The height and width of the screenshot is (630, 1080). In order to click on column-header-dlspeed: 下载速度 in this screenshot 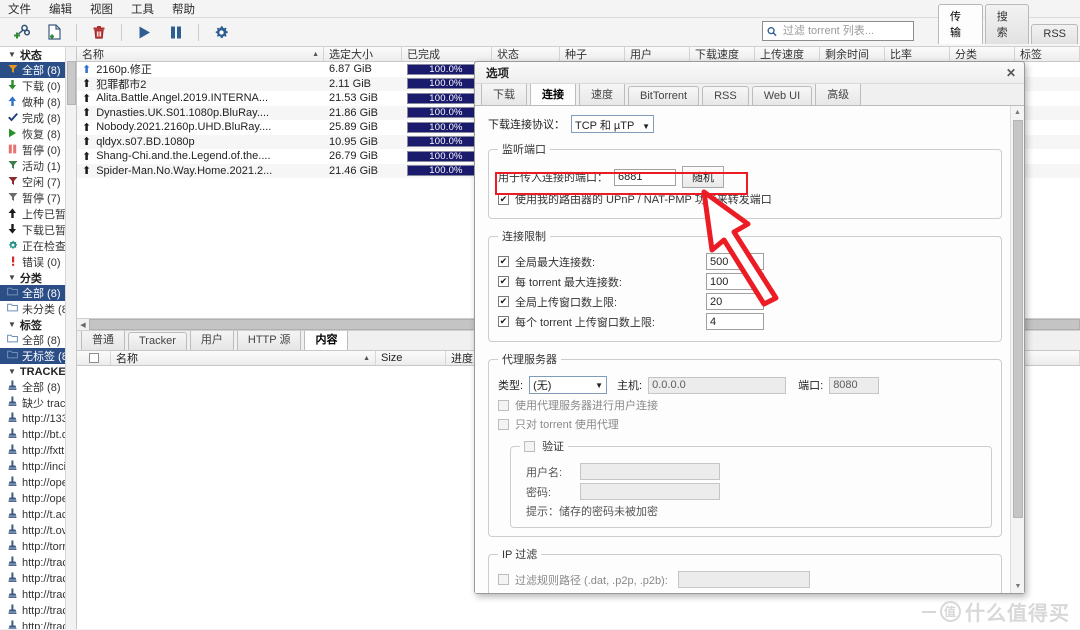, I will do `click(722, 54)`.